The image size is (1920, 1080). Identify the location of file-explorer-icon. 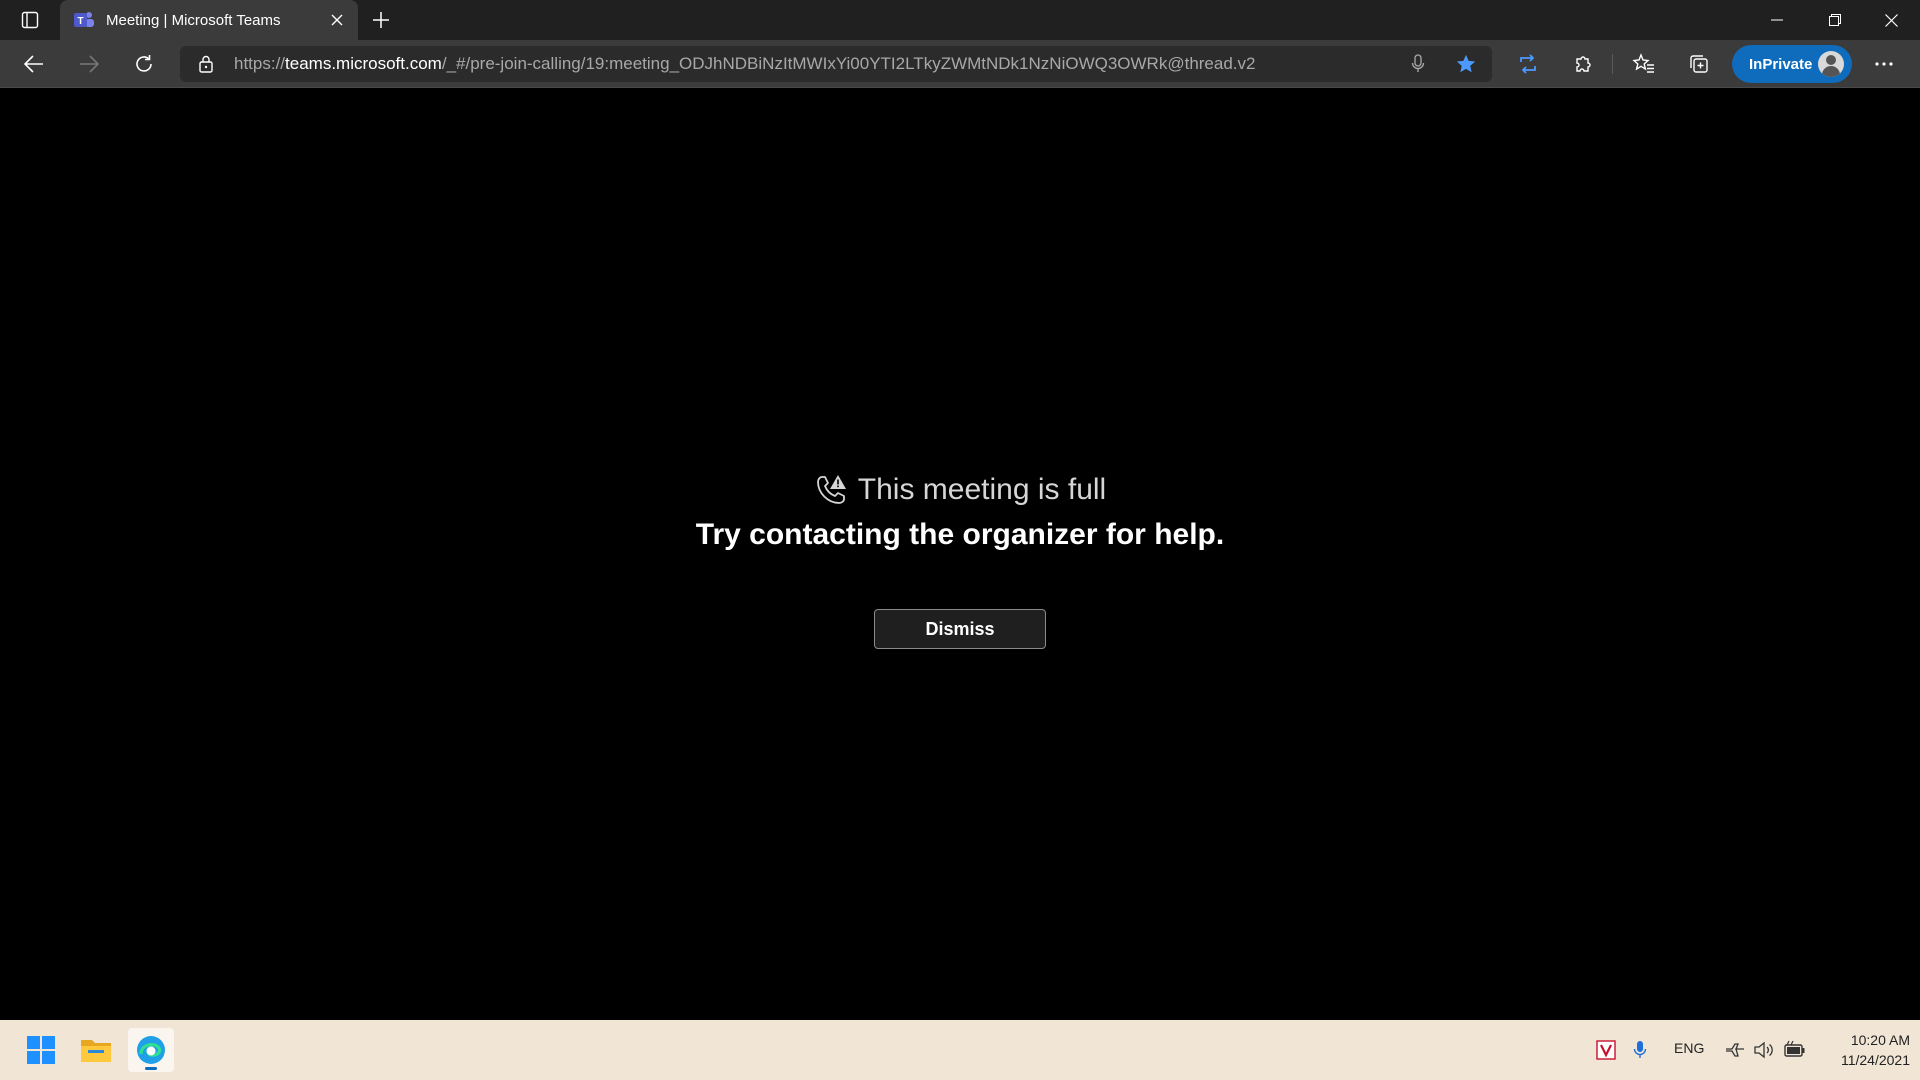
(96, 1050).